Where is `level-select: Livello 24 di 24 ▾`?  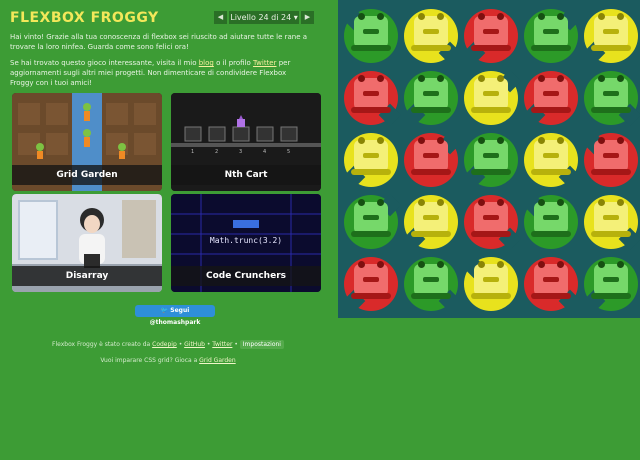 level-select: Livello 24 di 24 ▾ is located at coordinates (264, 17).